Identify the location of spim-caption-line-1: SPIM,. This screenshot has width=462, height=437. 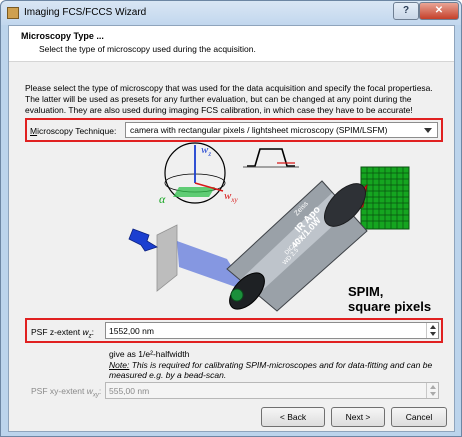
(366, 291).